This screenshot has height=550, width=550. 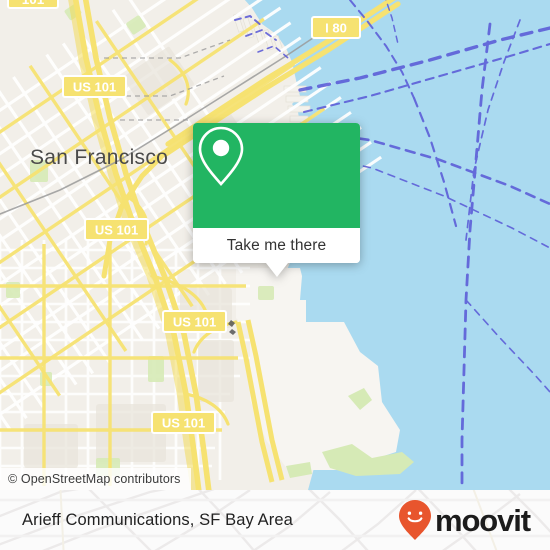 I want to click on location-popup-card: Take me there, so click(x=276, y=200).